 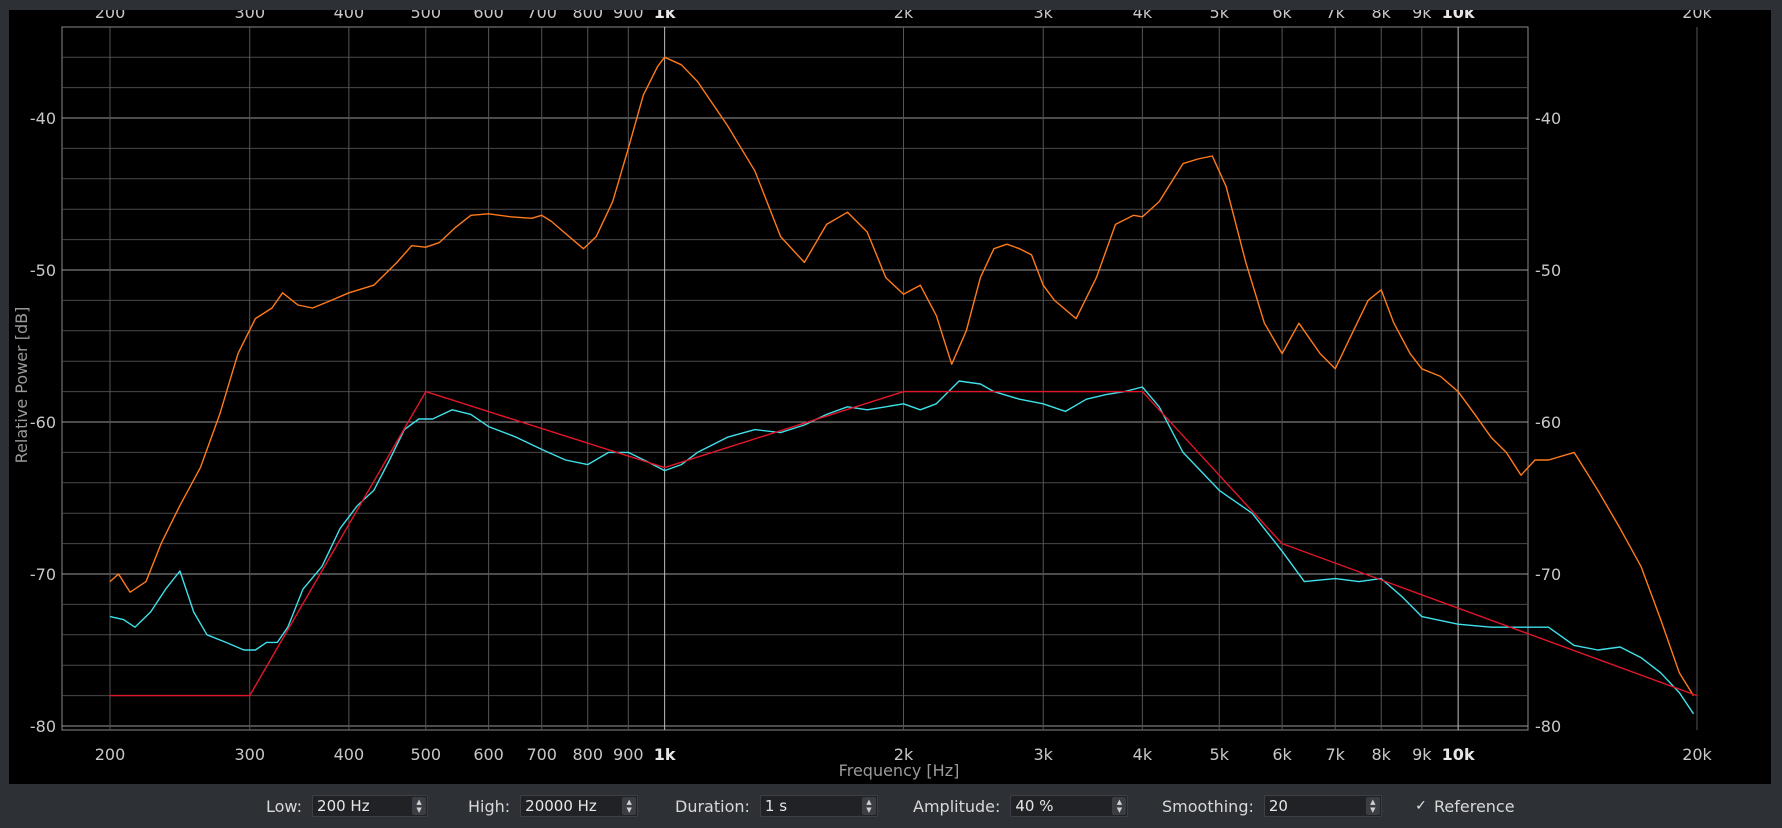 I want to click on duration-spinbox: ▲ ▼, so click(x=818, y=806).